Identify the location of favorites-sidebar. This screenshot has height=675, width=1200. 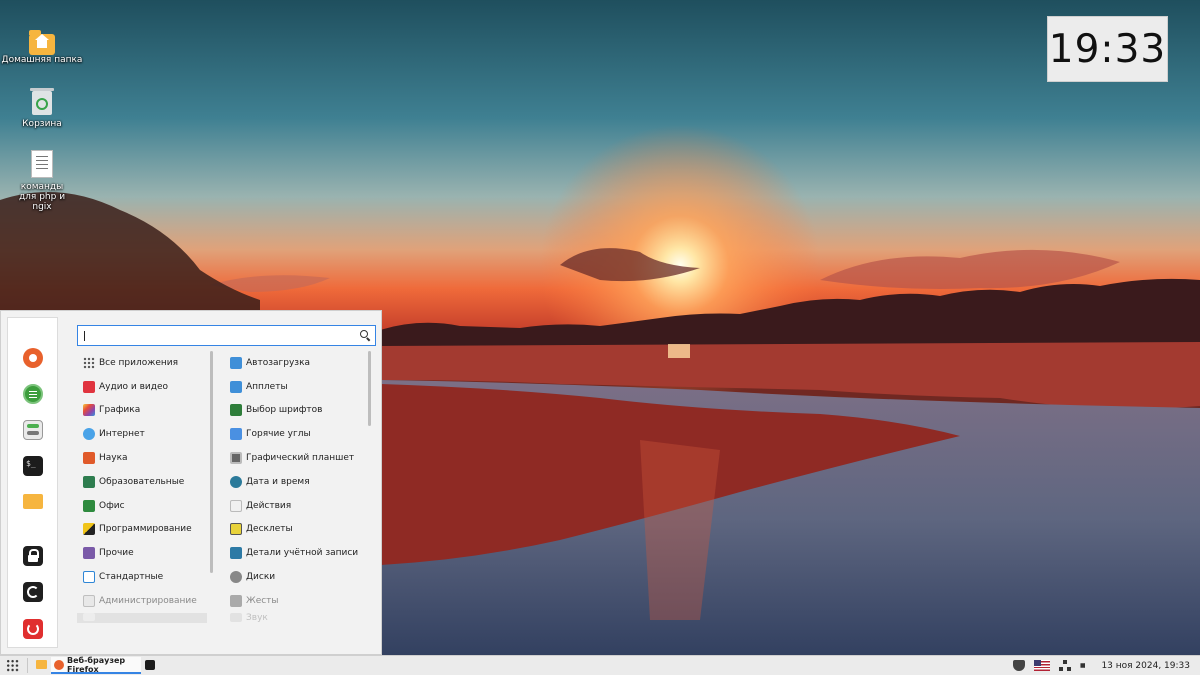
(32, 482).